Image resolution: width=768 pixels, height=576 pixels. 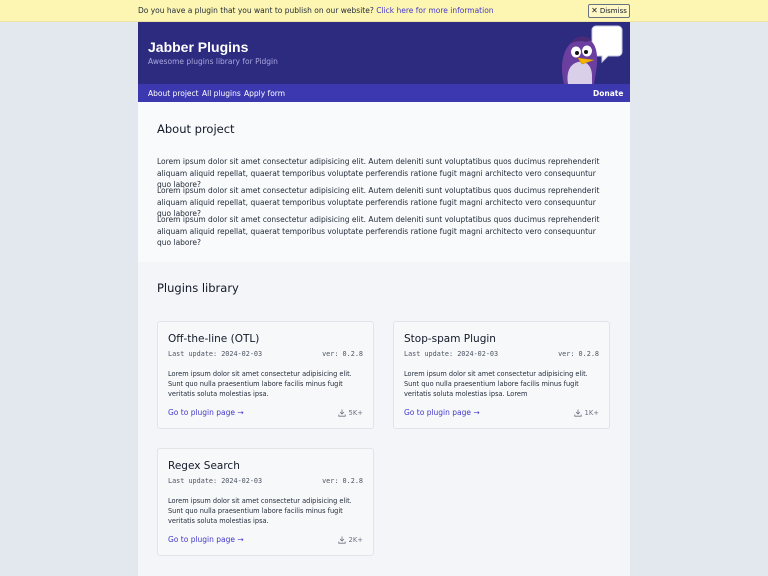 I want to click on dismiss-button: ✕ Dismiss, so click(x=609, y=11).